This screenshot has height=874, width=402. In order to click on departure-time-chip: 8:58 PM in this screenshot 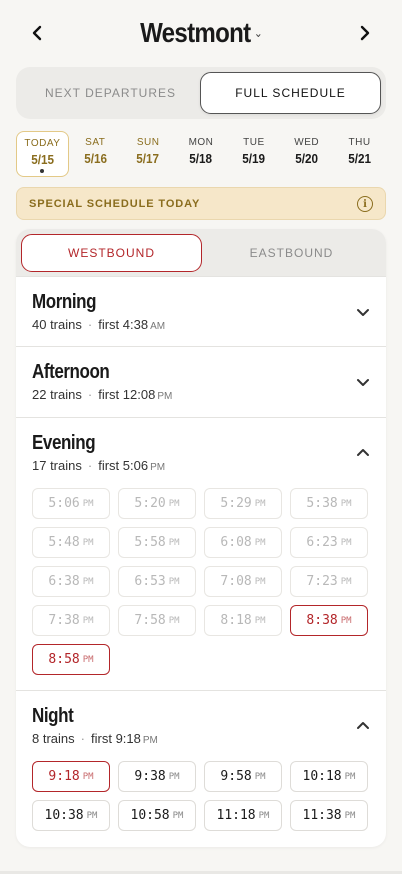, I will do `click(71, 659)`.